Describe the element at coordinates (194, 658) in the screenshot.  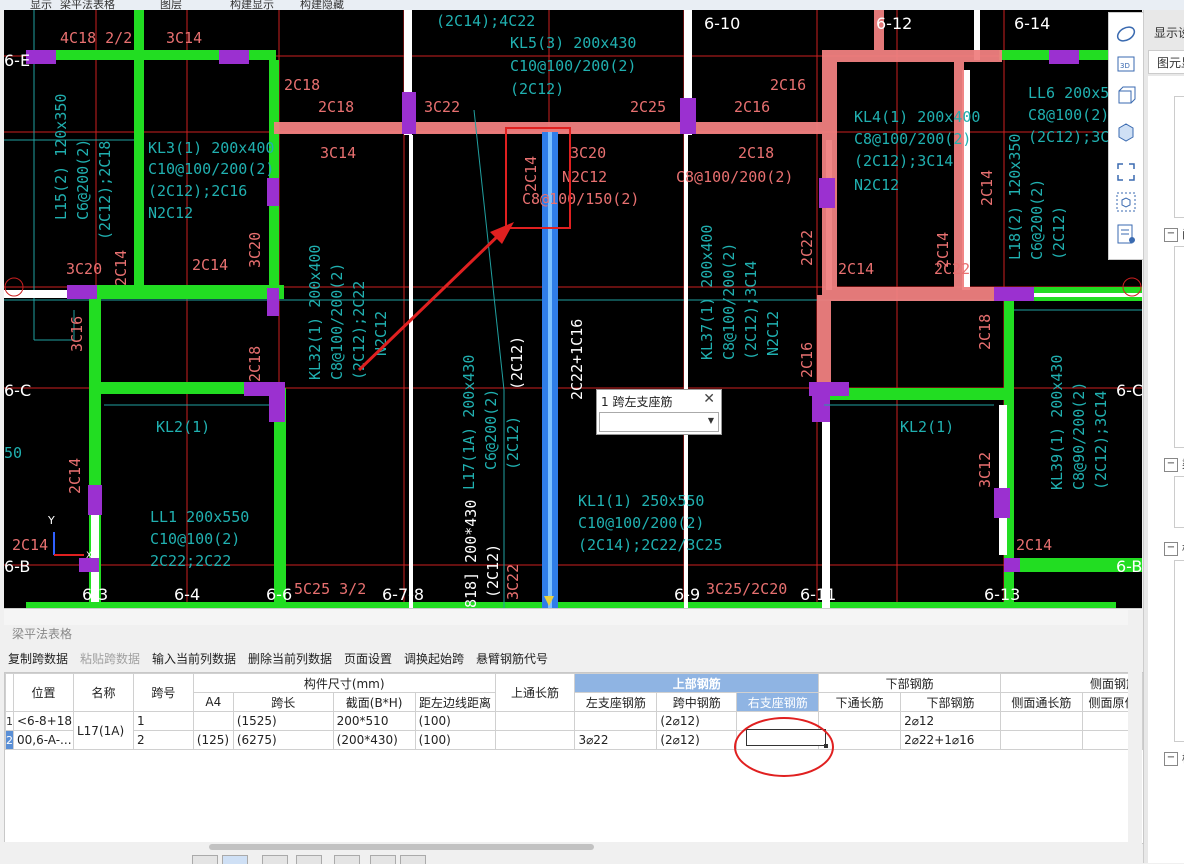
I see `input-column-button: 输入当前列数据` at that location.